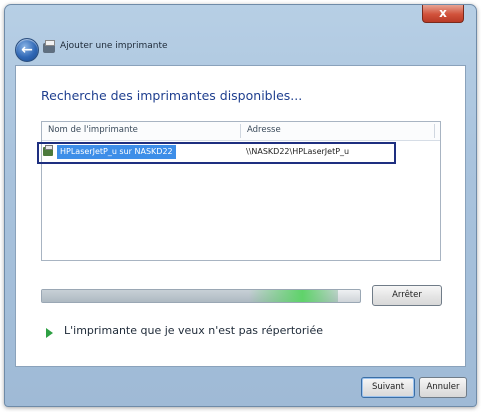  I want to click on printer-address-cell: \\NASKD22\HPLaserJetP_u, so click(298, 151).